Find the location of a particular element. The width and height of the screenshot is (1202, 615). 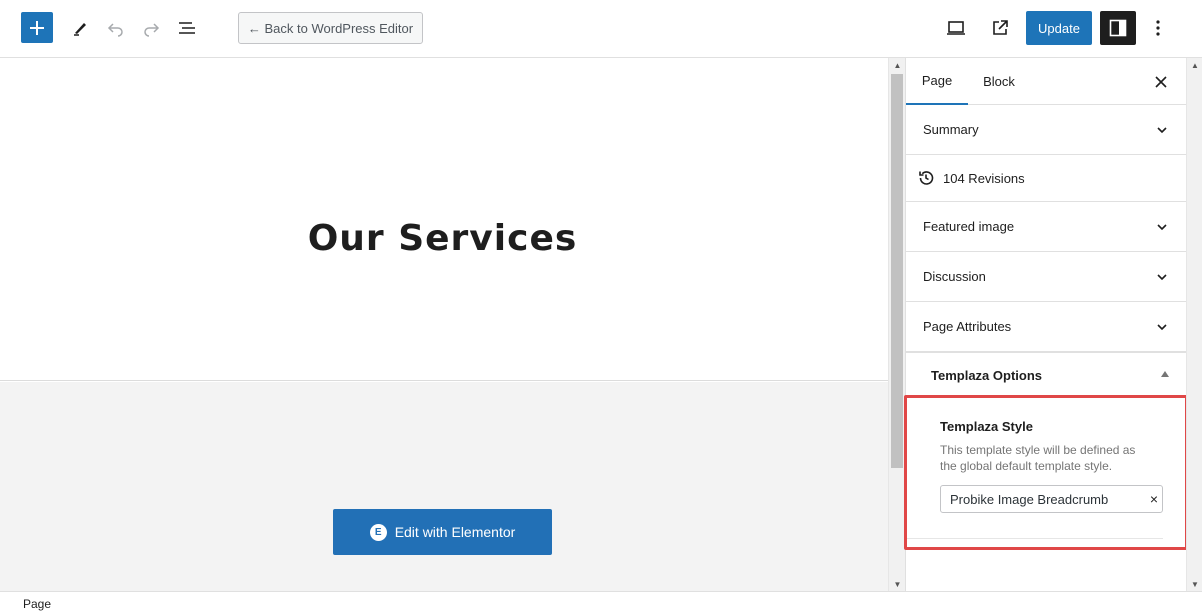

editor-footer: Page is located at coordinates (601, 603).